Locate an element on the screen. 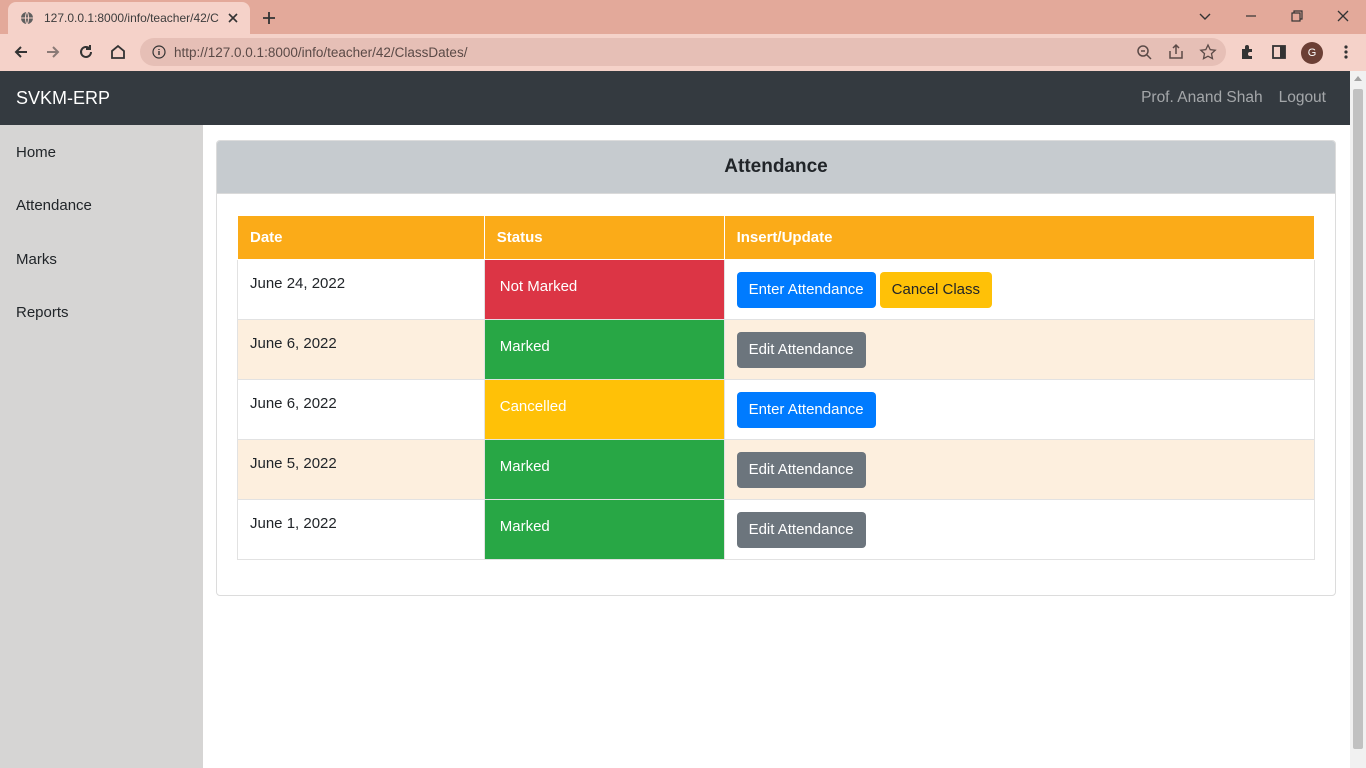 The width and height of the screenshot is (1366, 768). restore-icon is located at coordinates (1297, 16).